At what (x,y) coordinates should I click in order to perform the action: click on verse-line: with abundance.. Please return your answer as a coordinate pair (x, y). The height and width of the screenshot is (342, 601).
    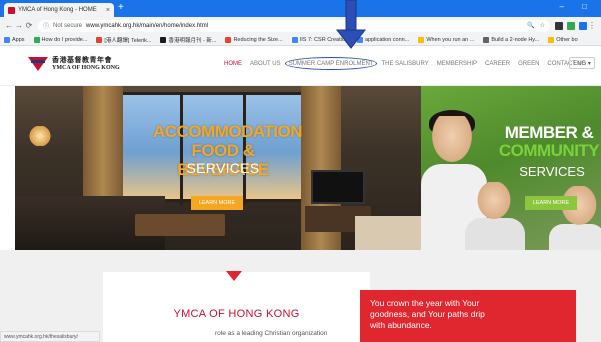
    Looking at the image, I should click on (401, 325).